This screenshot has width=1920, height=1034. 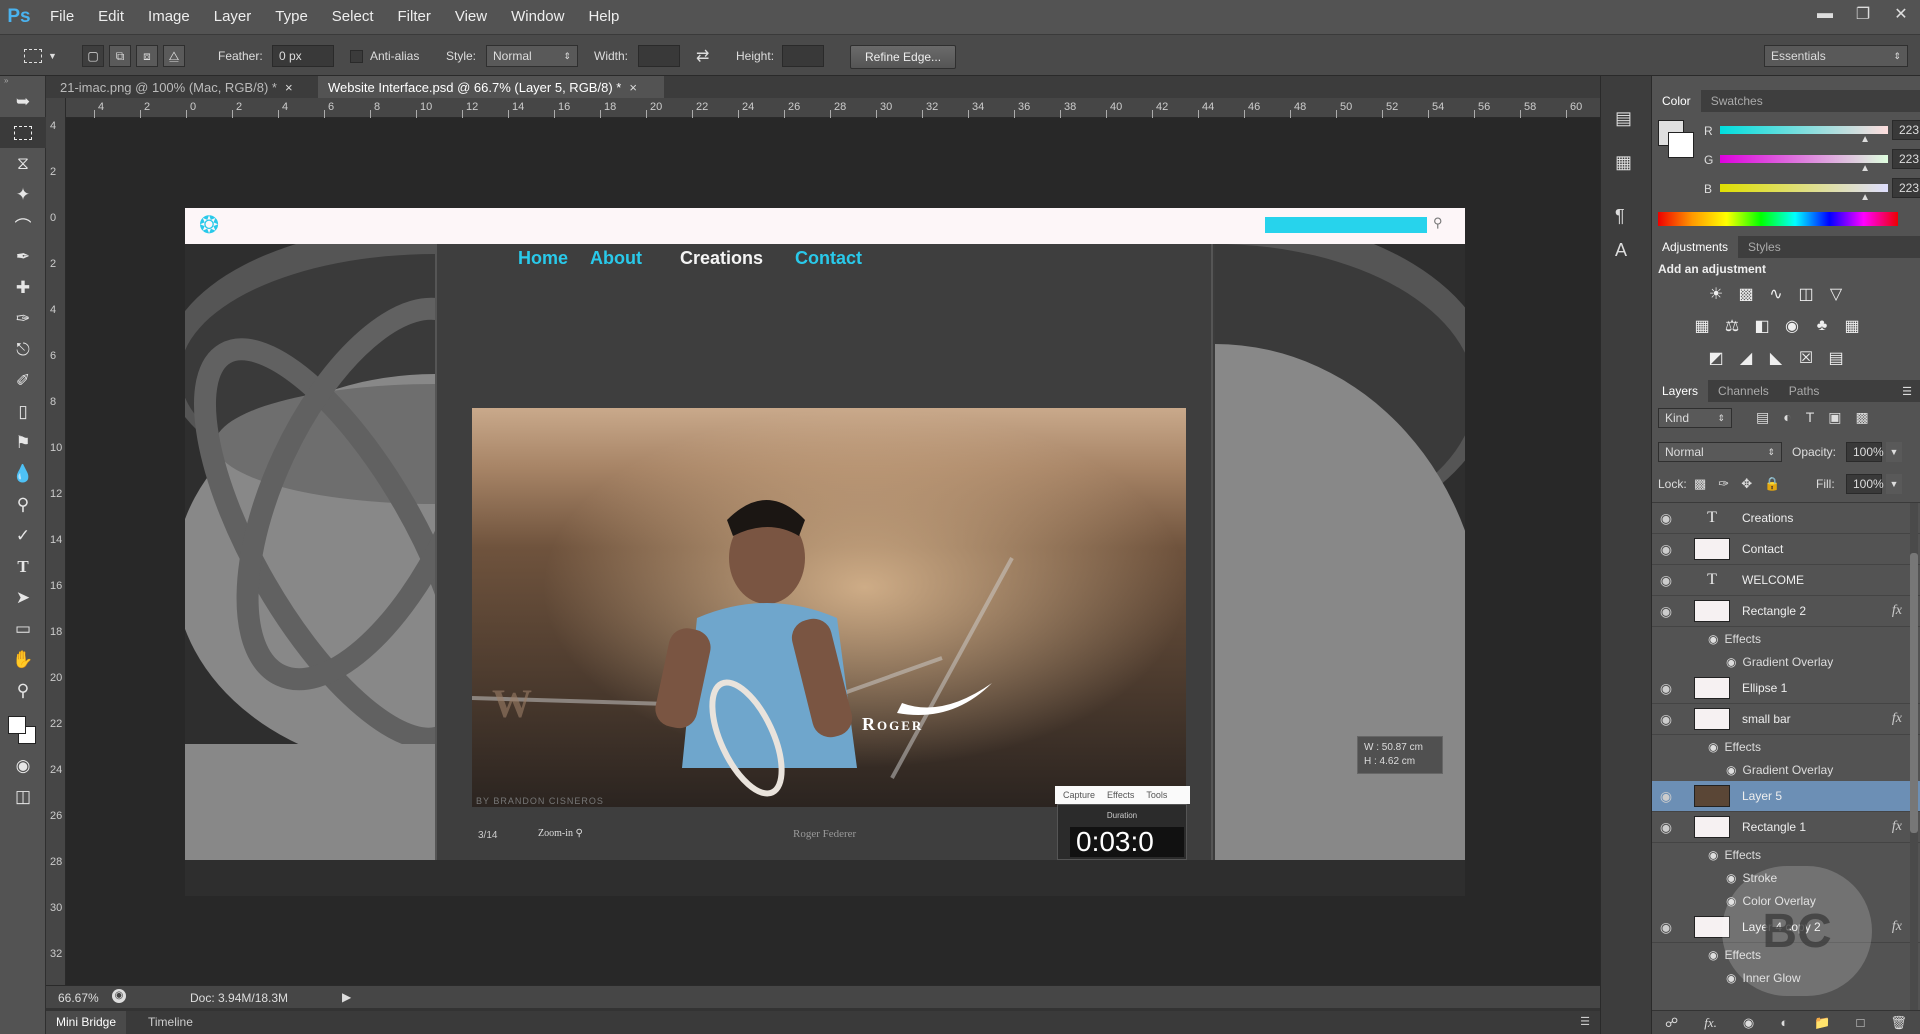 What do you see at coordinates (23, 411) in the screenshot?
I see `eraser-tool-icon: ▯` at bounding box center [23, 411].